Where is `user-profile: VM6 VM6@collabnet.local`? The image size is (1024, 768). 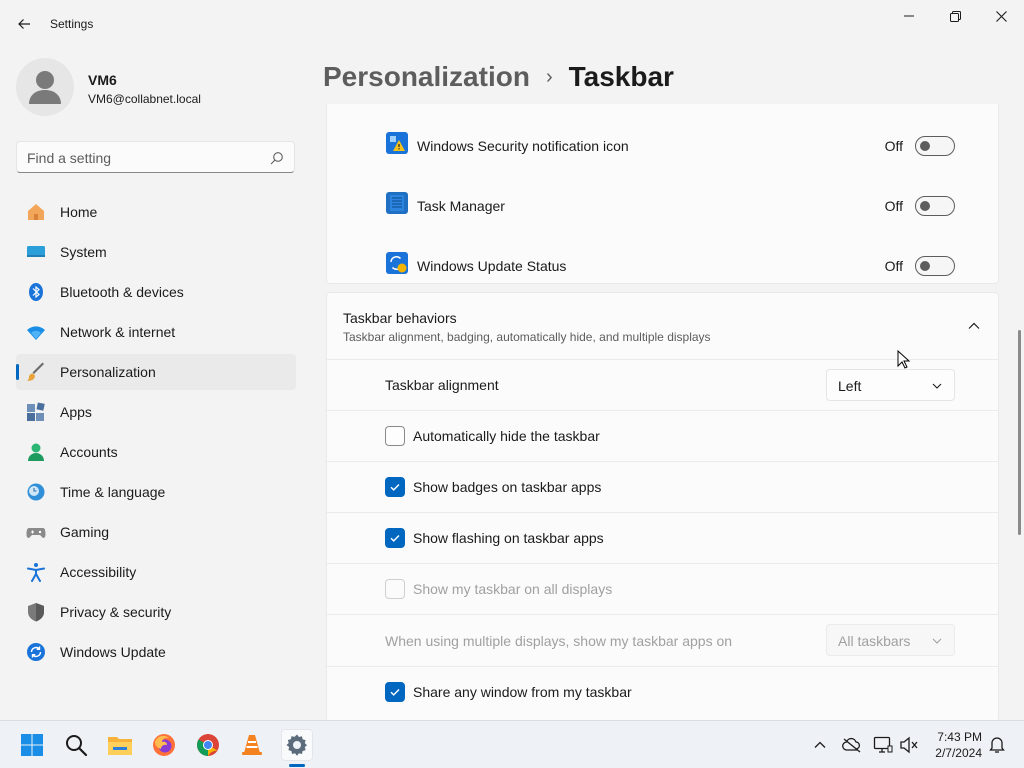
user-profile: VM6 VM6@collabnet.local is located at coordinates (156, 87).